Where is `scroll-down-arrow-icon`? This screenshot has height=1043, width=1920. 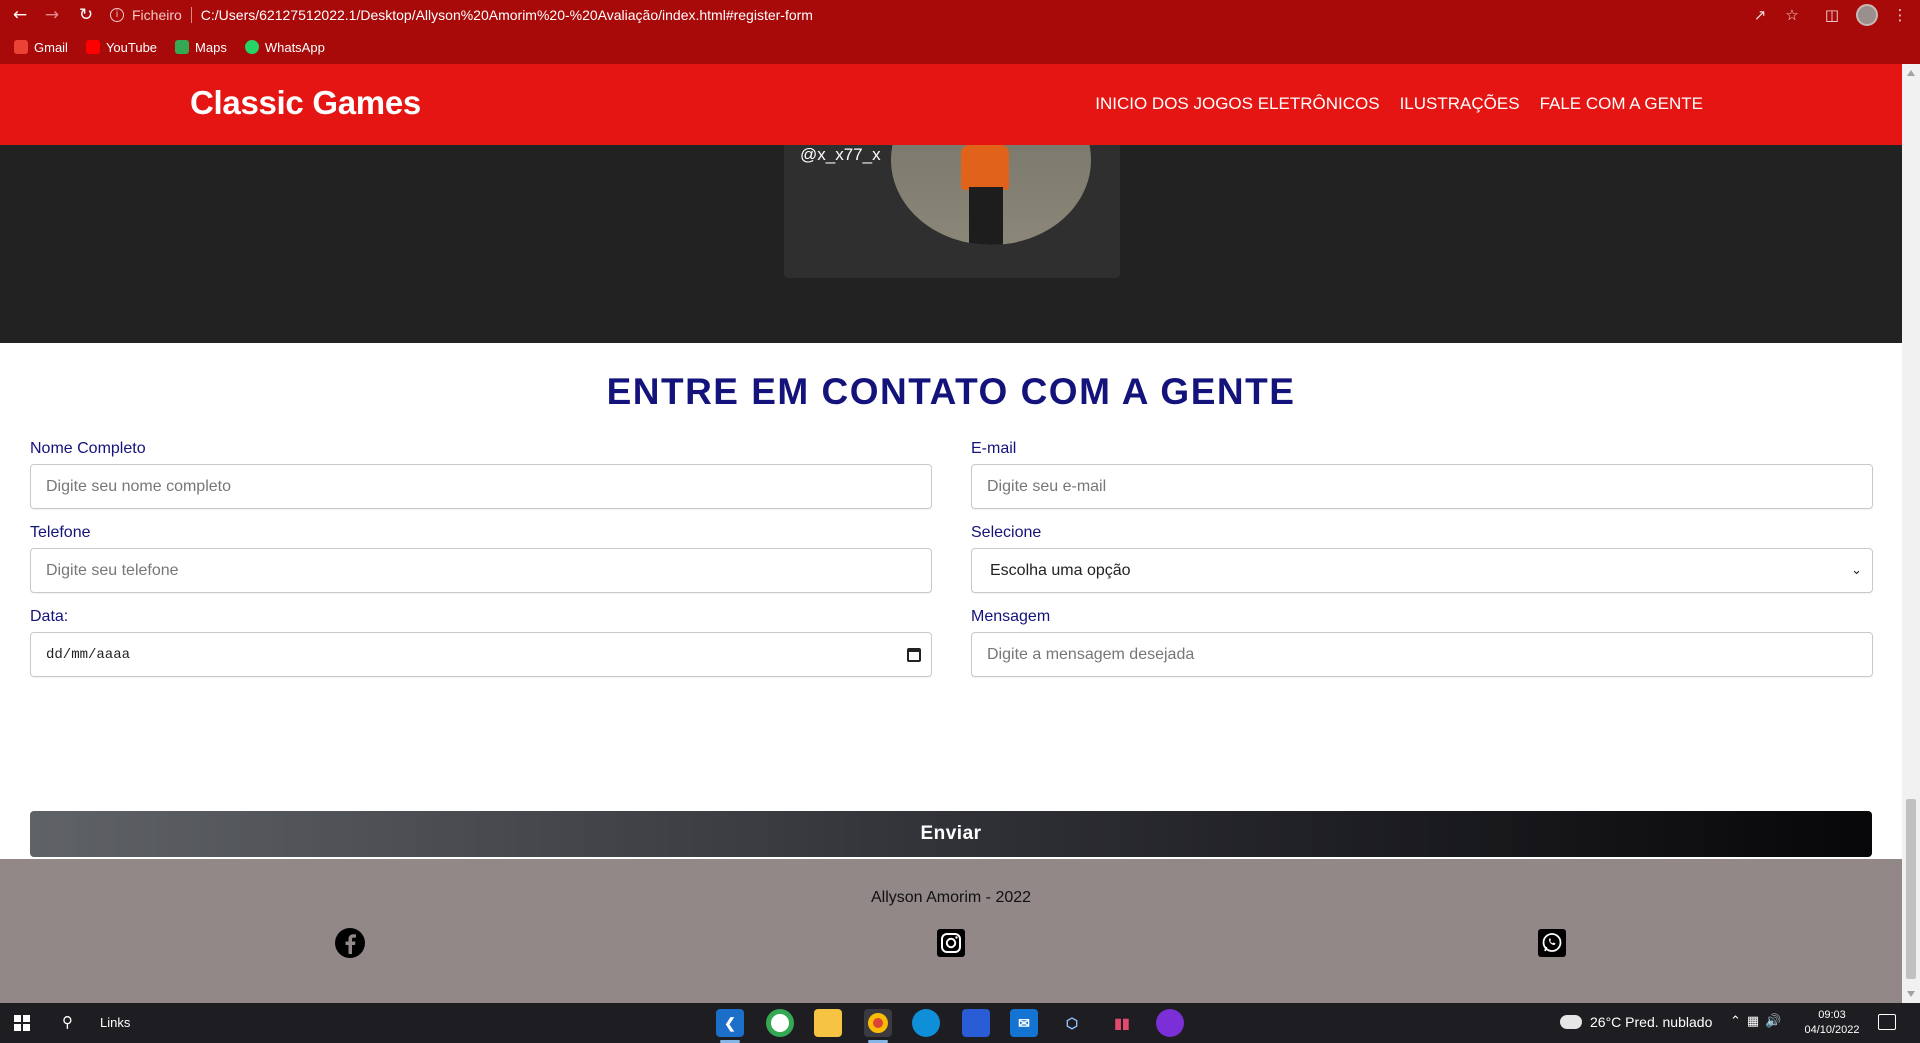
scroll-down-arrow-icon is located at coordinates (1911, 994).